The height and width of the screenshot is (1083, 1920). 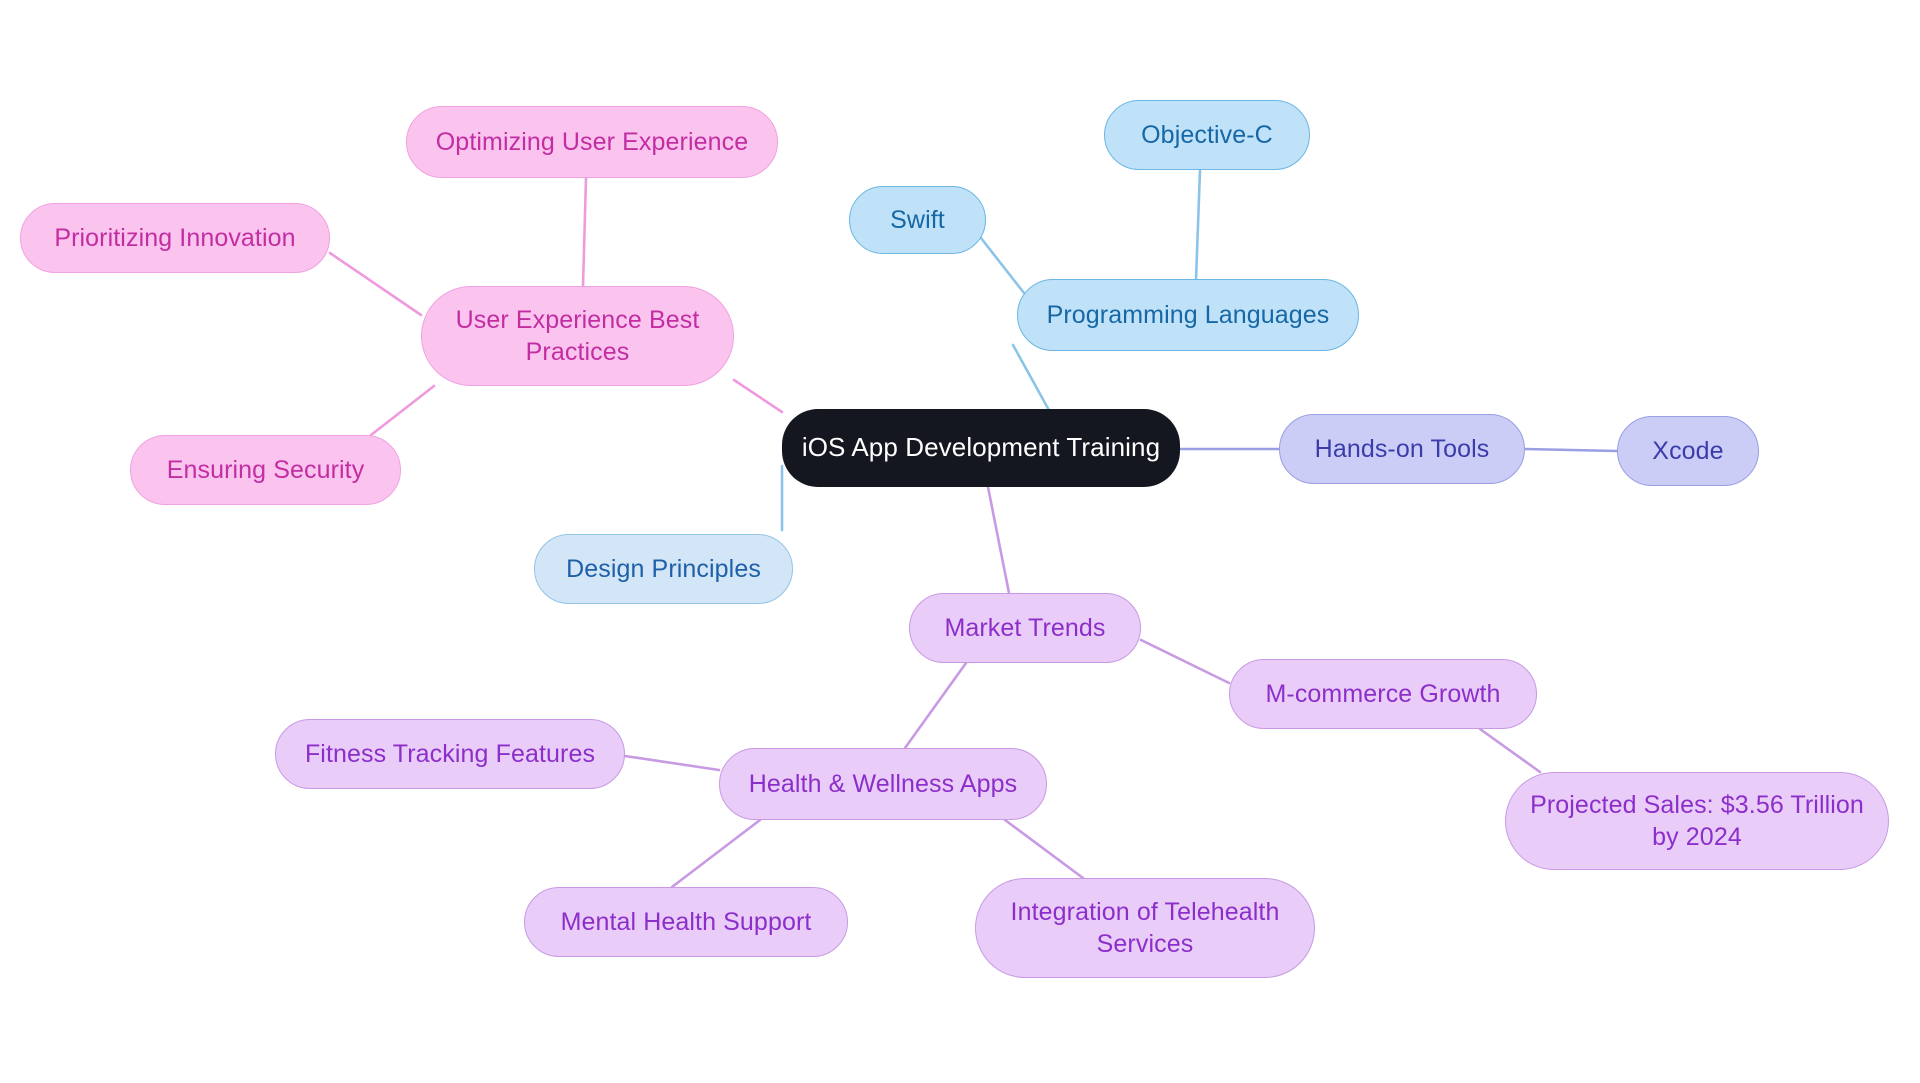 What do you see at coordinates (1031, 378) in the screenshot?
I see `edge-root-to-programming-languages` at bounding box center [1031, 378].